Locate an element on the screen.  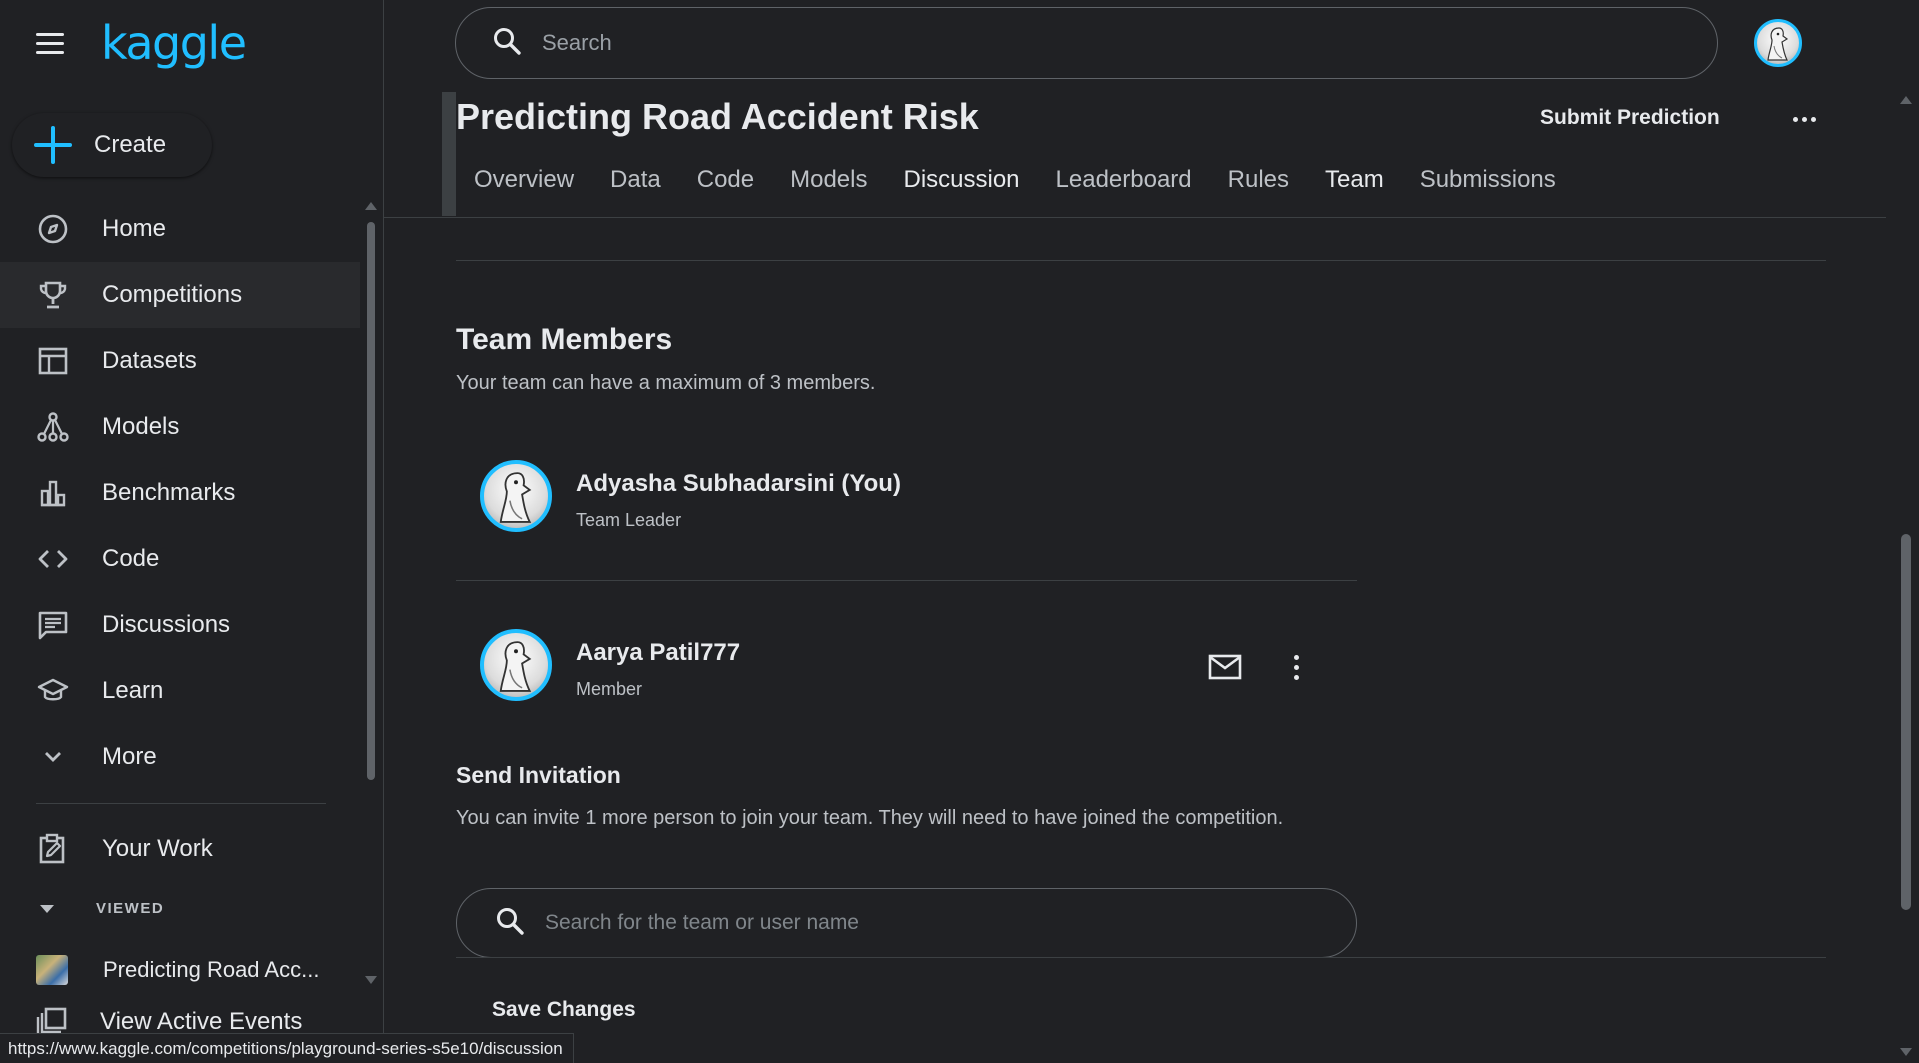
sidebar-item-code: Code is located at coordinates (180, 559).